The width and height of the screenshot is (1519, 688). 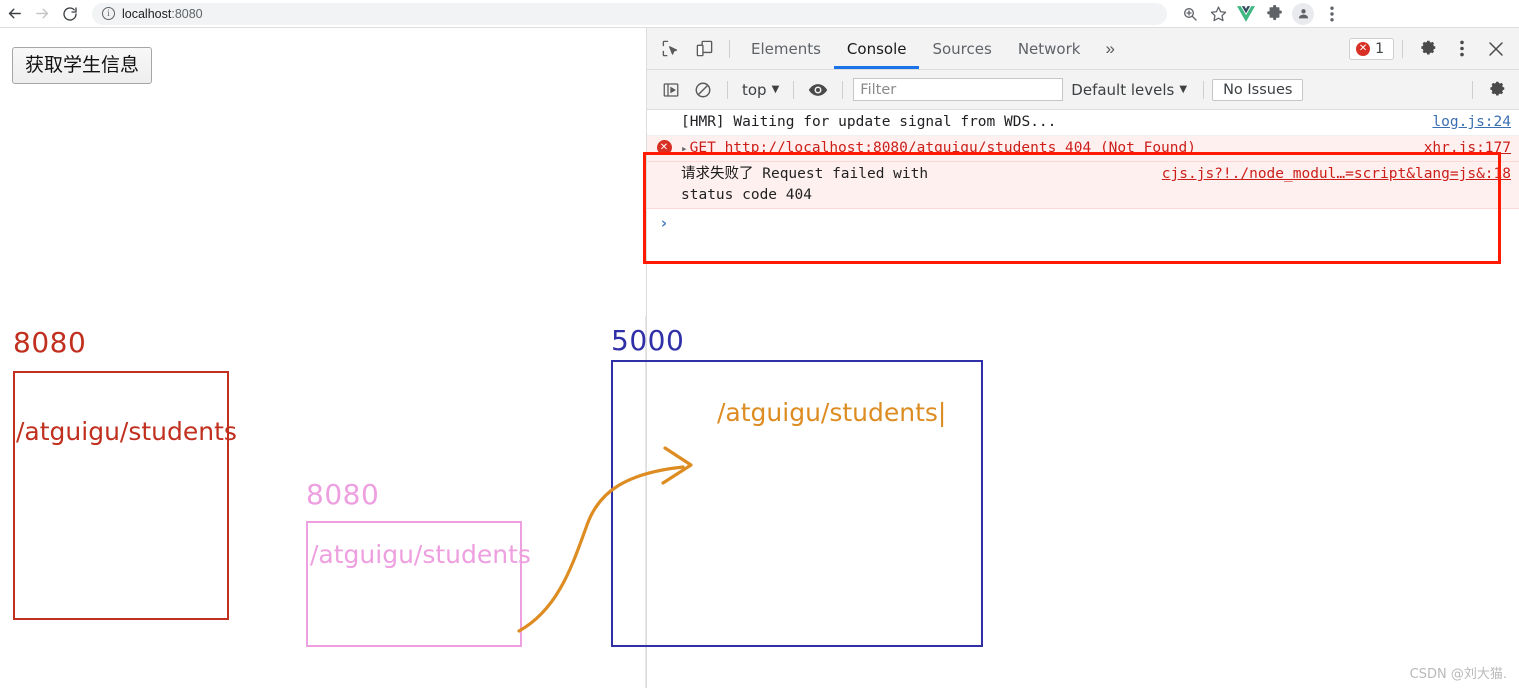 I want to click on tab-network: Network, so click(x=1049, y=48).